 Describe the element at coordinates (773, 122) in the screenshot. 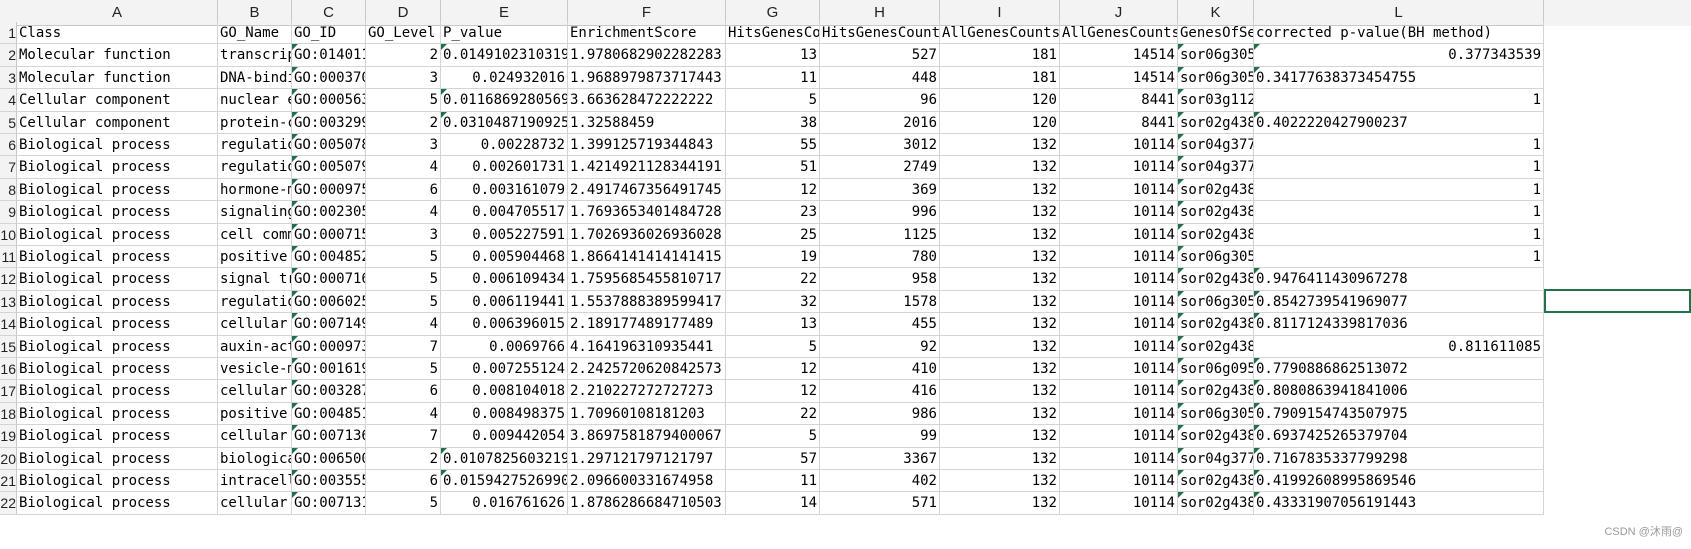

I see `cell-g: 38` at that location.